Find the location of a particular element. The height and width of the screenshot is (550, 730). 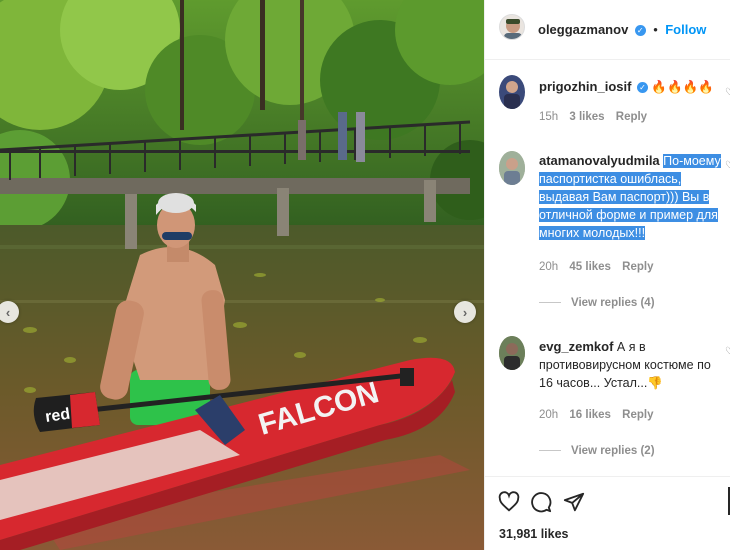

paddle-logo-text: red is located at coordinates (57, 416).